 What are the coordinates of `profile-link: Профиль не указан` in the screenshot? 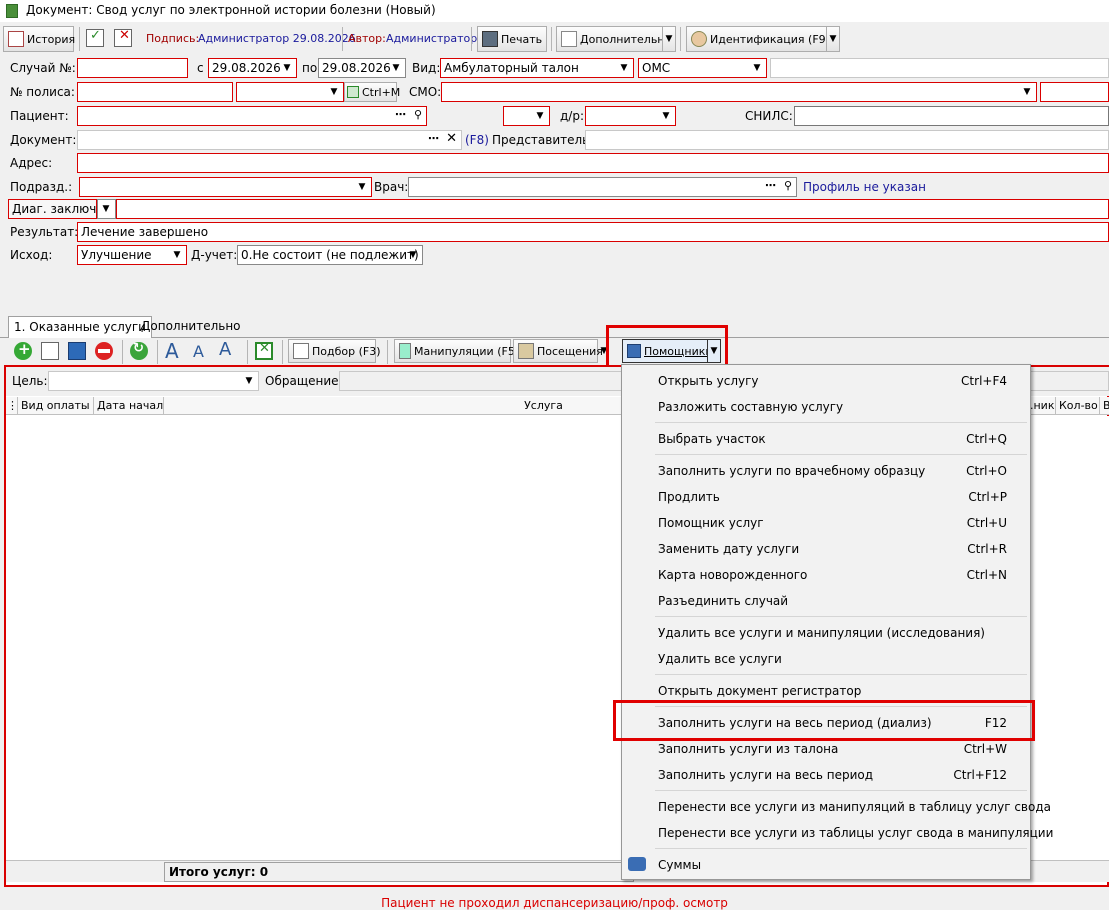 It's located at (864, 187).